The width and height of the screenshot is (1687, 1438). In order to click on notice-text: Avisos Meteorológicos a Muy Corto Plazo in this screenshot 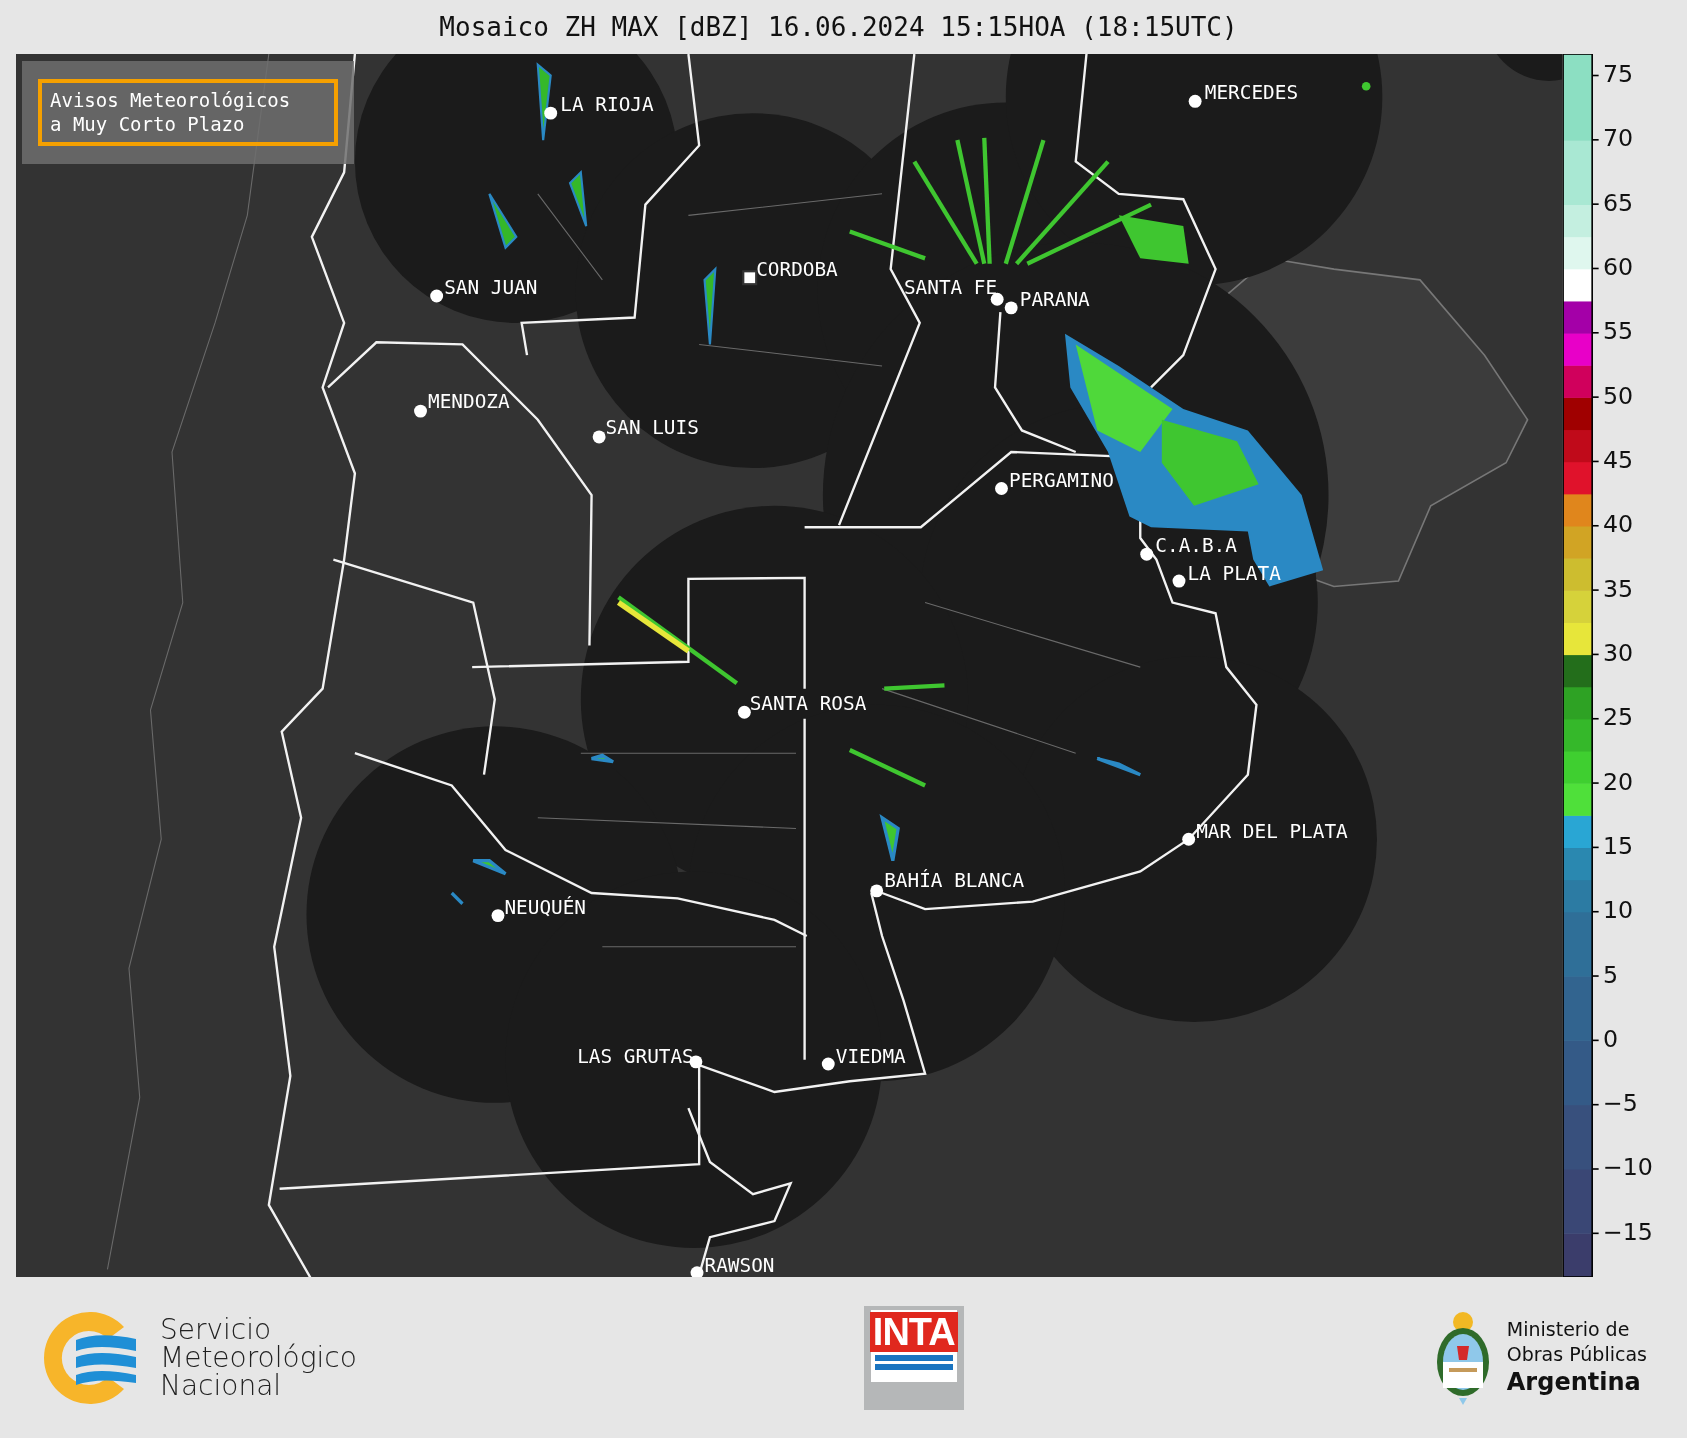, I will do `click(188, 112)`.